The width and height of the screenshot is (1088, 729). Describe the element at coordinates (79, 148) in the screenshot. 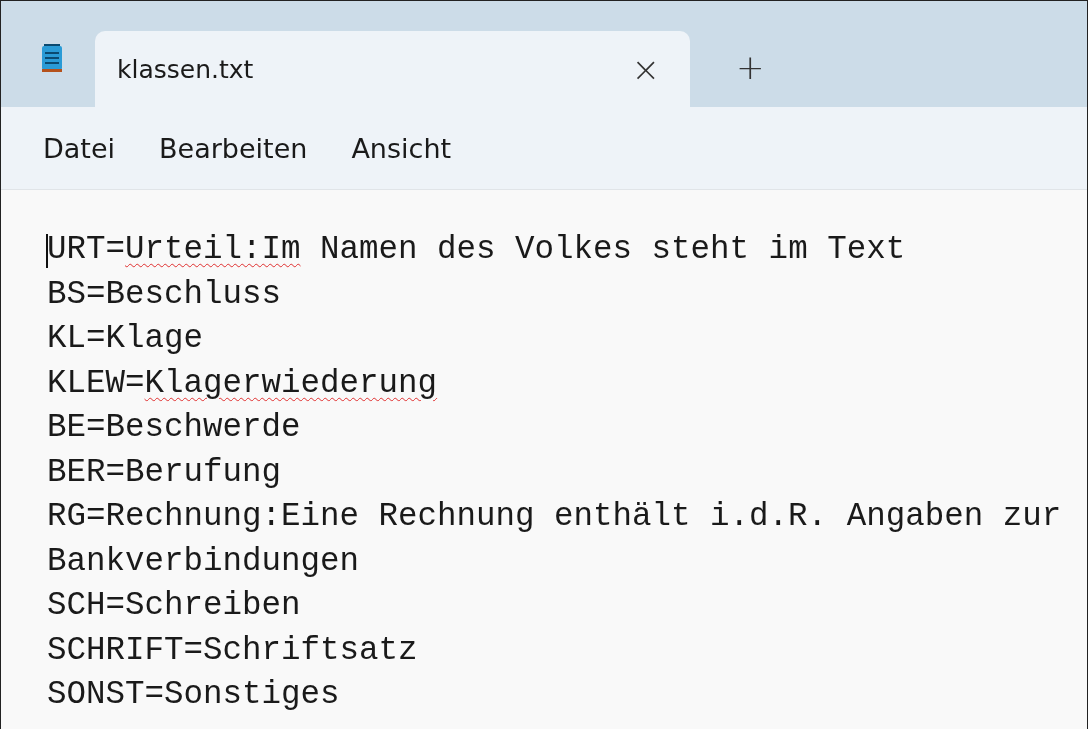

I see `menu-item: Datei` at that location.